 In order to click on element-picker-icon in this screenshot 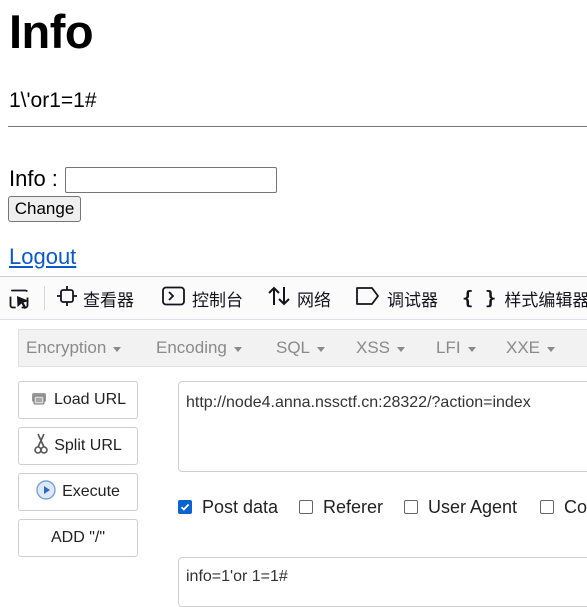, I will do `click(21, 302)`.